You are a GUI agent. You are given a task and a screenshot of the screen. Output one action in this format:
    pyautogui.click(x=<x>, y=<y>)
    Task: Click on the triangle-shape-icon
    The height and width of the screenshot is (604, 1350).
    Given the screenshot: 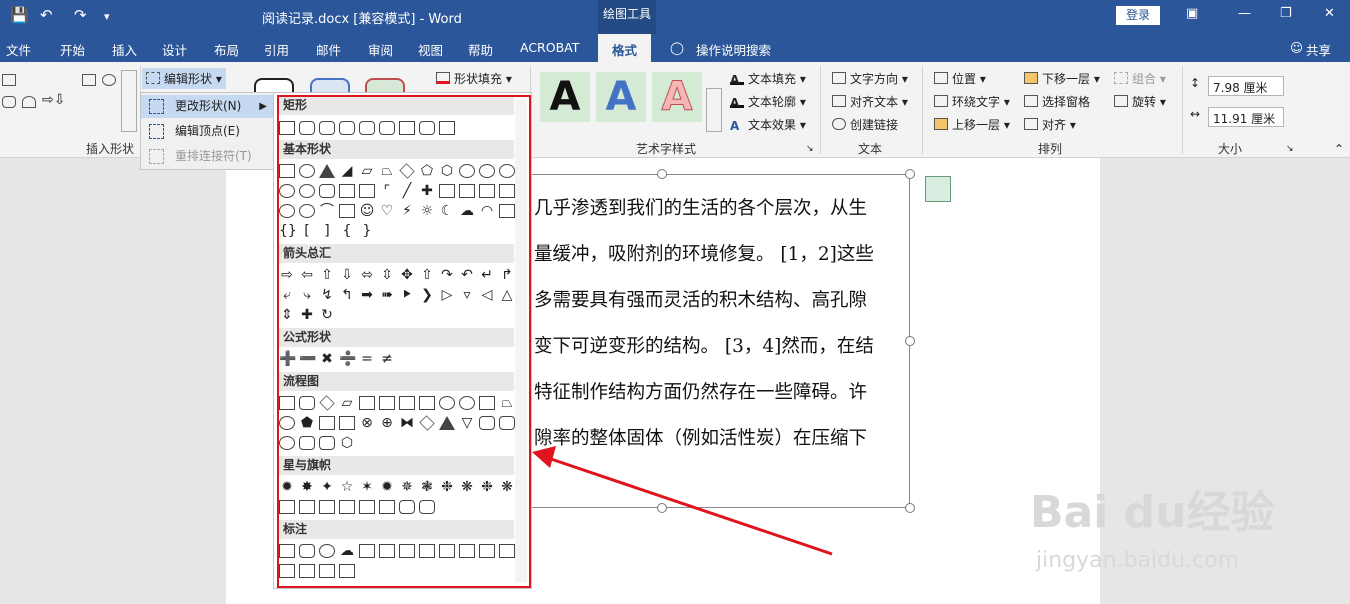 What is the action you would take?
    pyautogui.click(x=29, y=102)
    